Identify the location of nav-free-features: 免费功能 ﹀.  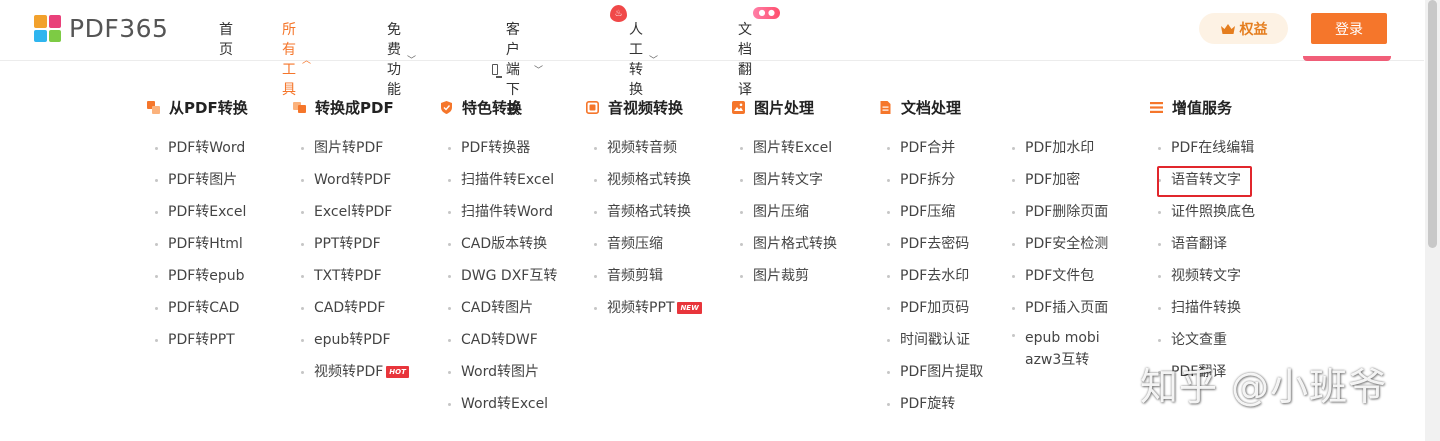
(401, 59).